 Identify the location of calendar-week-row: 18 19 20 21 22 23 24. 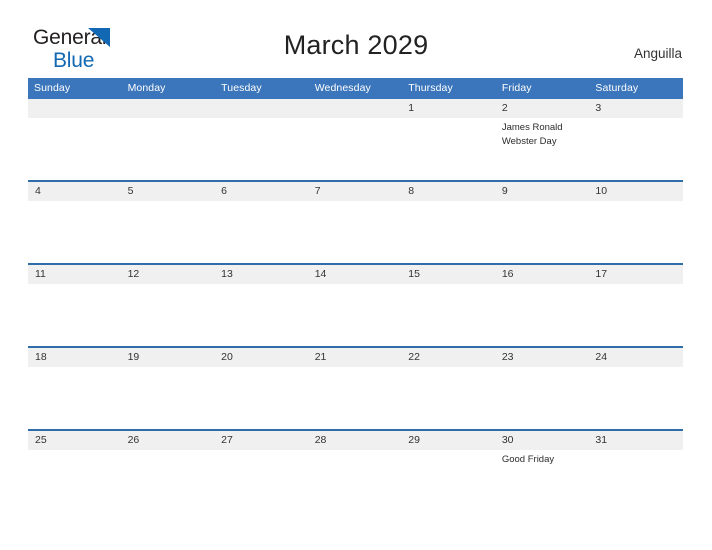
(355, 387).